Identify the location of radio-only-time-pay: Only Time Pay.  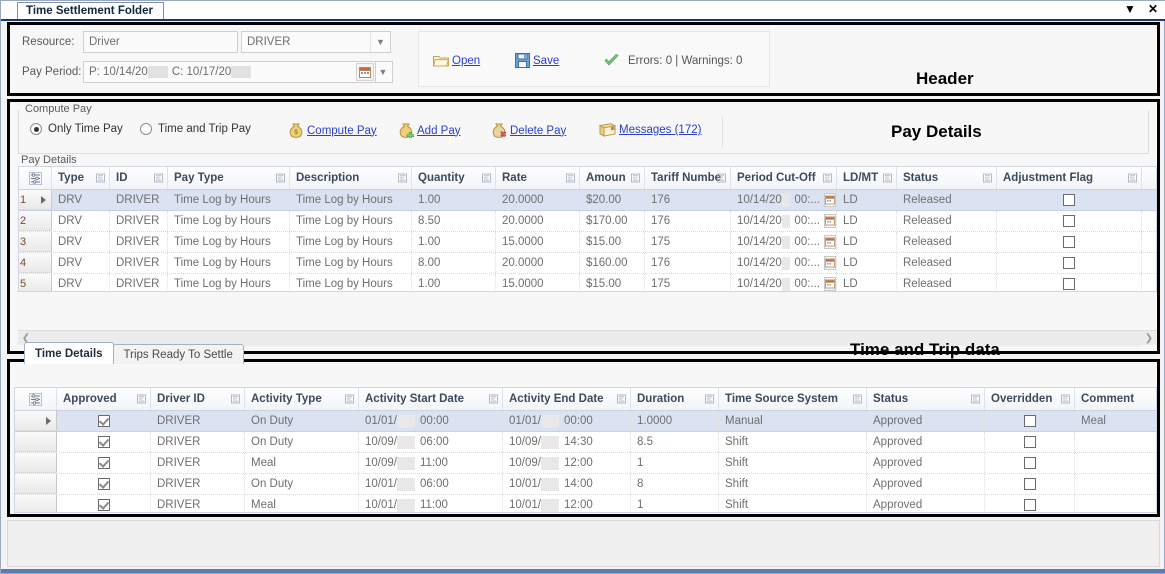
(76, 129).